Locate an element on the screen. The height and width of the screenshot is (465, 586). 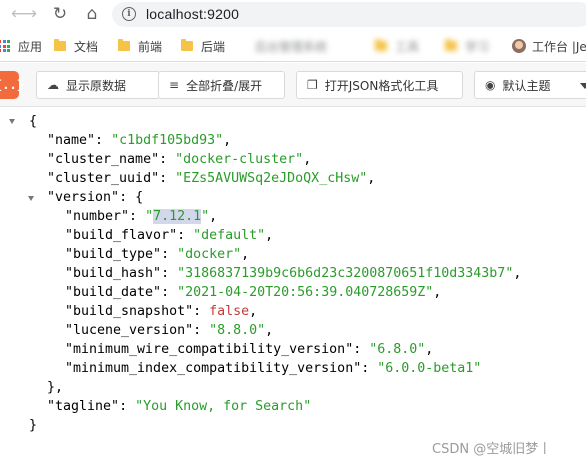
json-line: "build_snapshot": false, is located at coordinates (161, 311).